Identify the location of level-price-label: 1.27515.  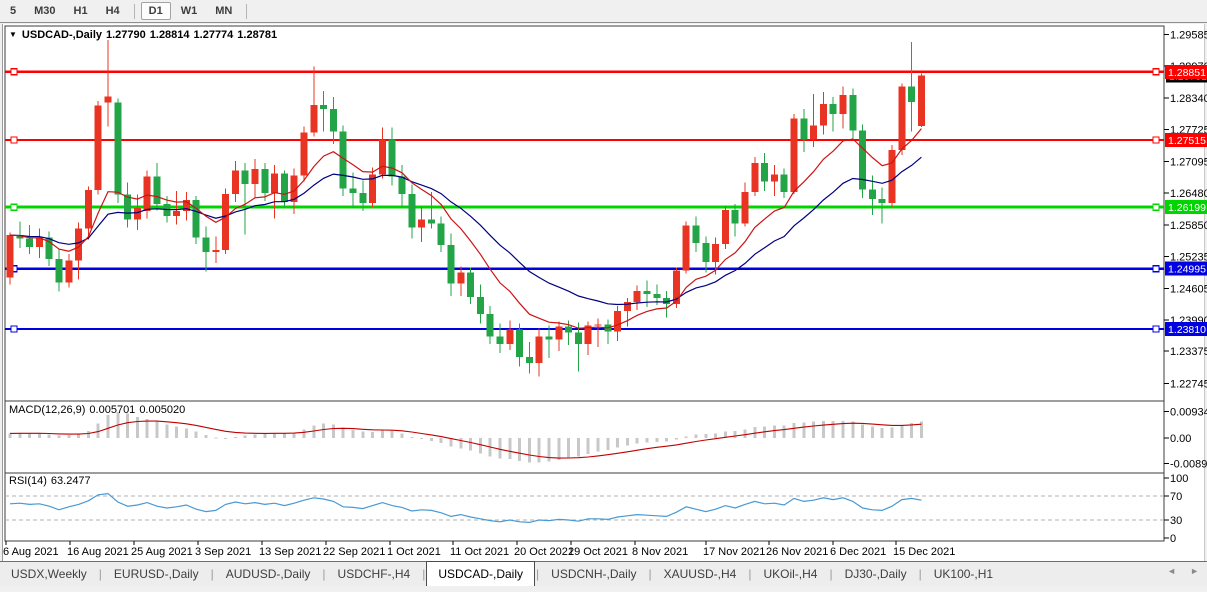
(1187, 141).